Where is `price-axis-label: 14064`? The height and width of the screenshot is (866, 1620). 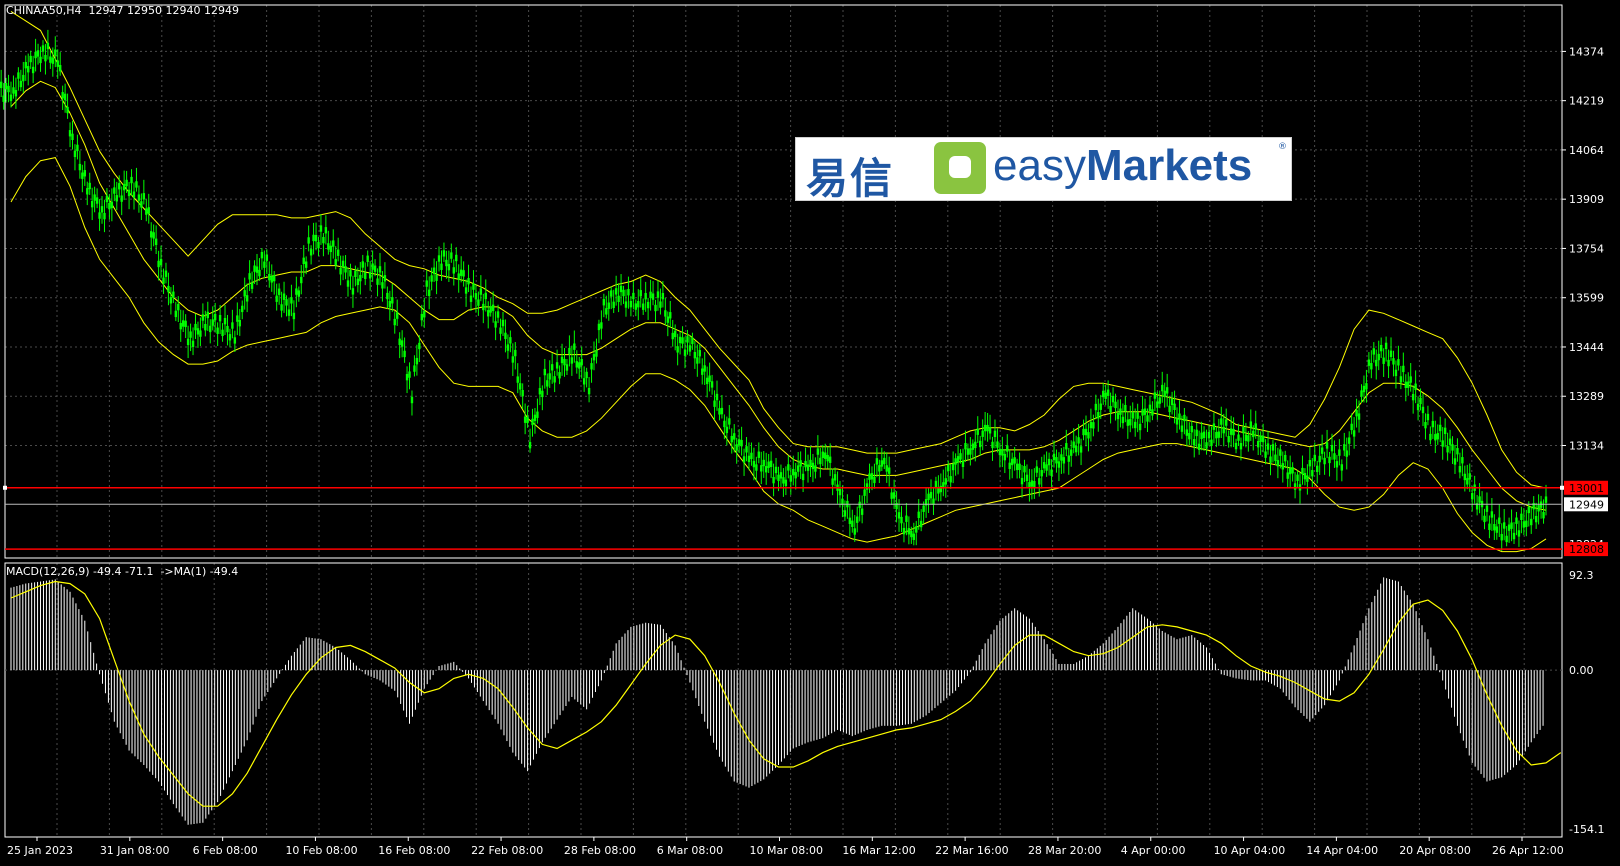 price-axis-label: 14064 is located at coordinates (1586, 150).